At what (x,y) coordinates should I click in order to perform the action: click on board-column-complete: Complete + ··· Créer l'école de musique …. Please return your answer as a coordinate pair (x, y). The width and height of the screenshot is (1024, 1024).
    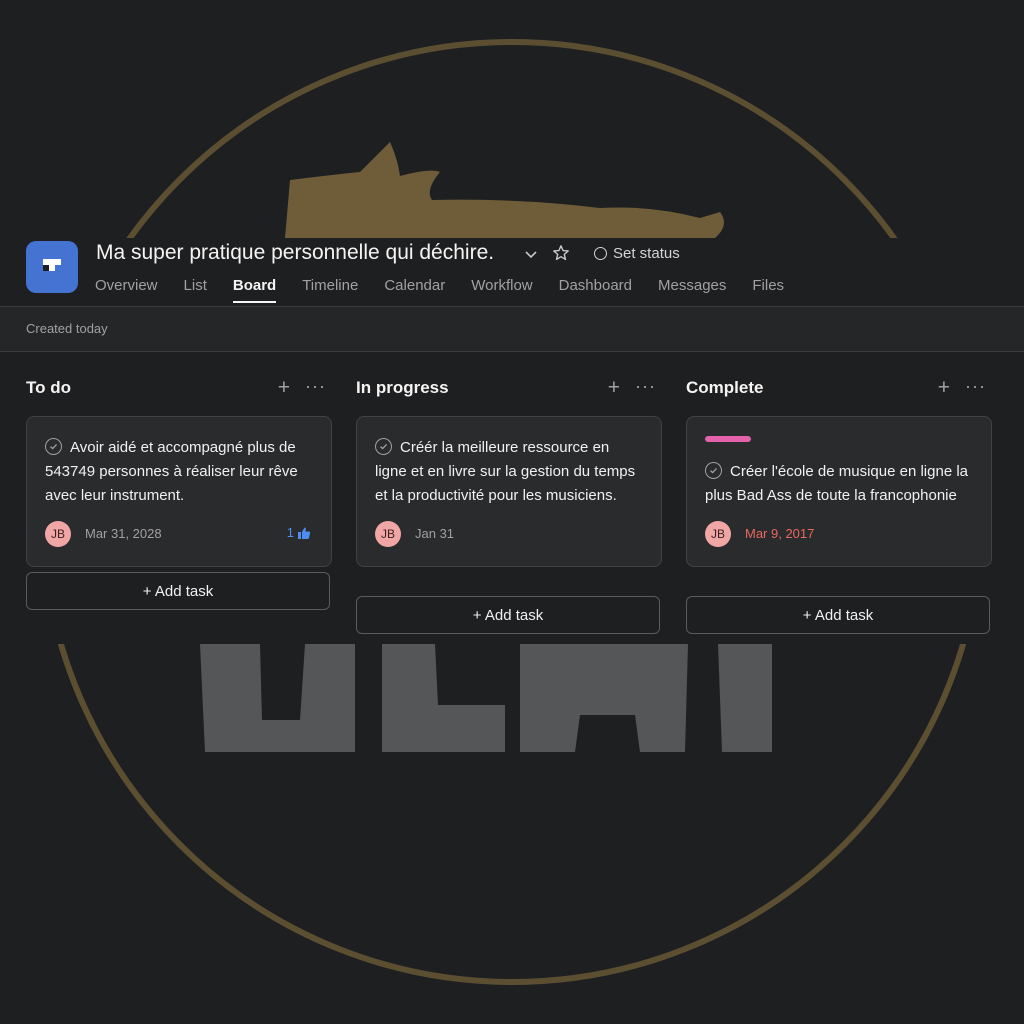
    Looking at the image, I should click on (839, 505).